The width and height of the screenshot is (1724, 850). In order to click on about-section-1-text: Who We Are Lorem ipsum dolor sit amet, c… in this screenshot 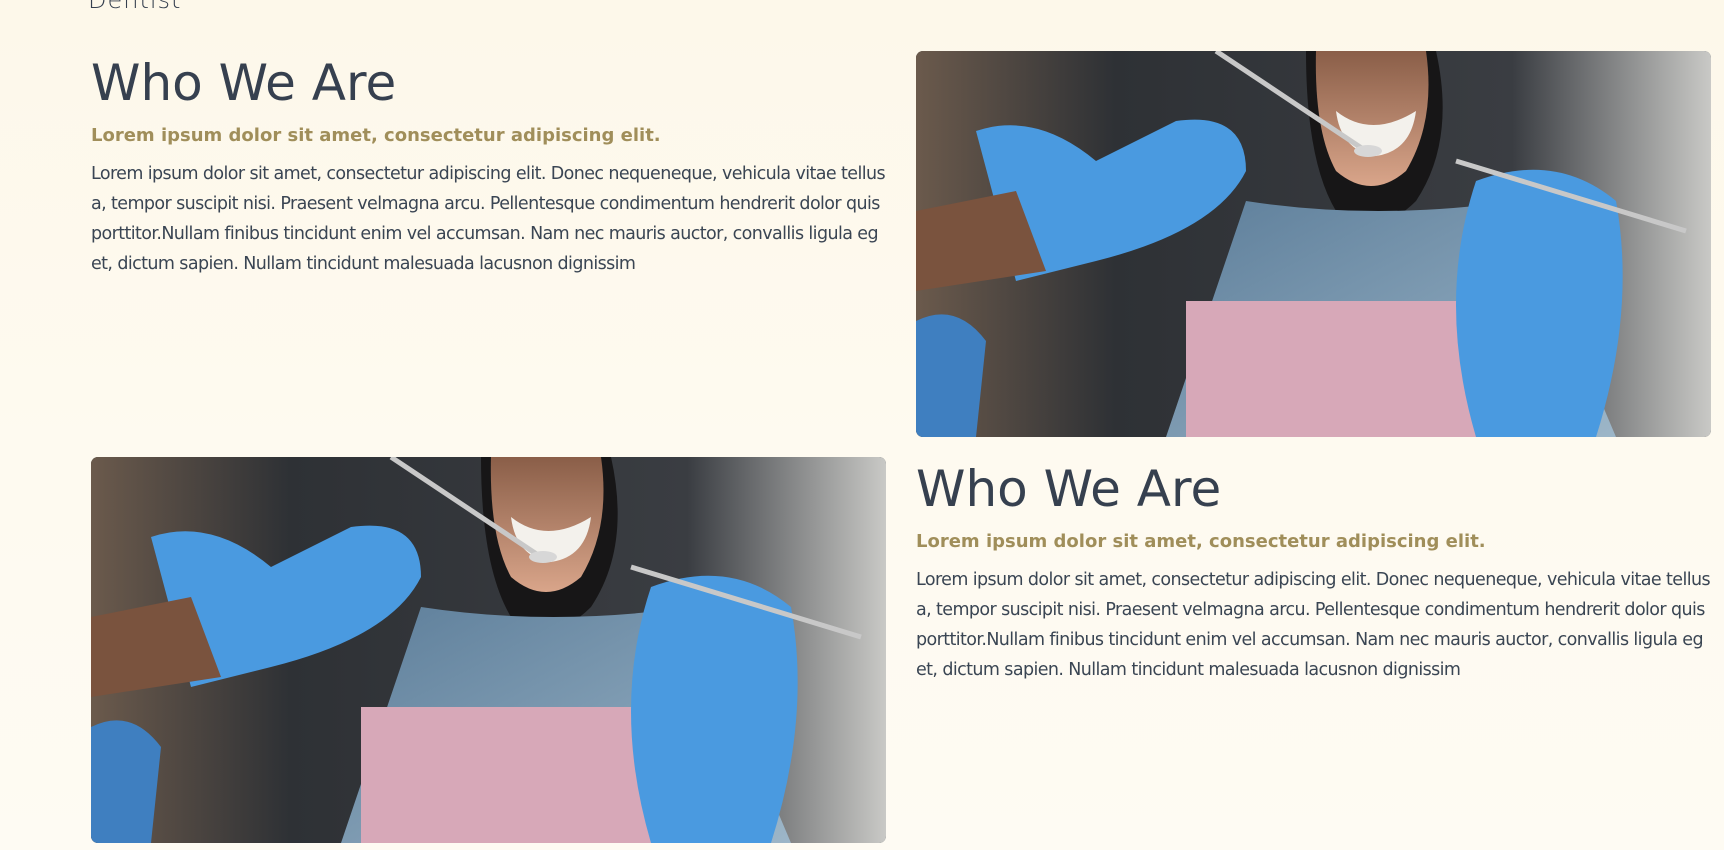, I will do `click(488, 165)`.